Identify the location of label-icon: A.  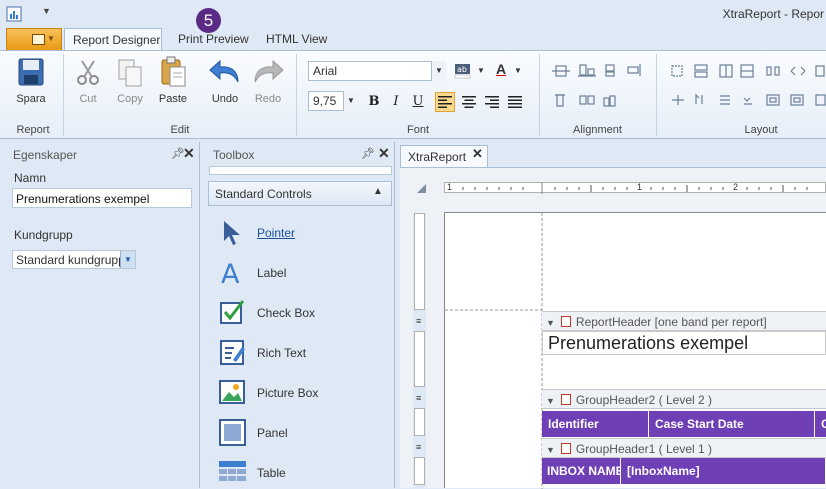
(230, 272).